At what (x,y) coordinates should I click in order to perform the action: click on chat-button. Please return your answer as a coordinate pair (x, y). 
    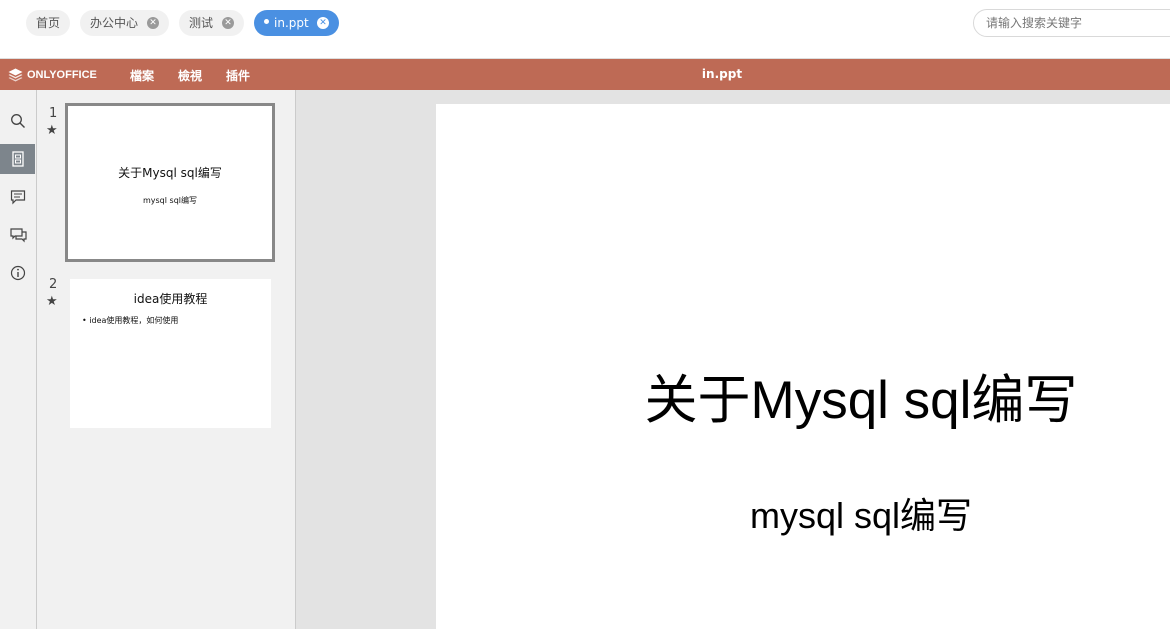
    Looking at the image, I should click on (18, 235).